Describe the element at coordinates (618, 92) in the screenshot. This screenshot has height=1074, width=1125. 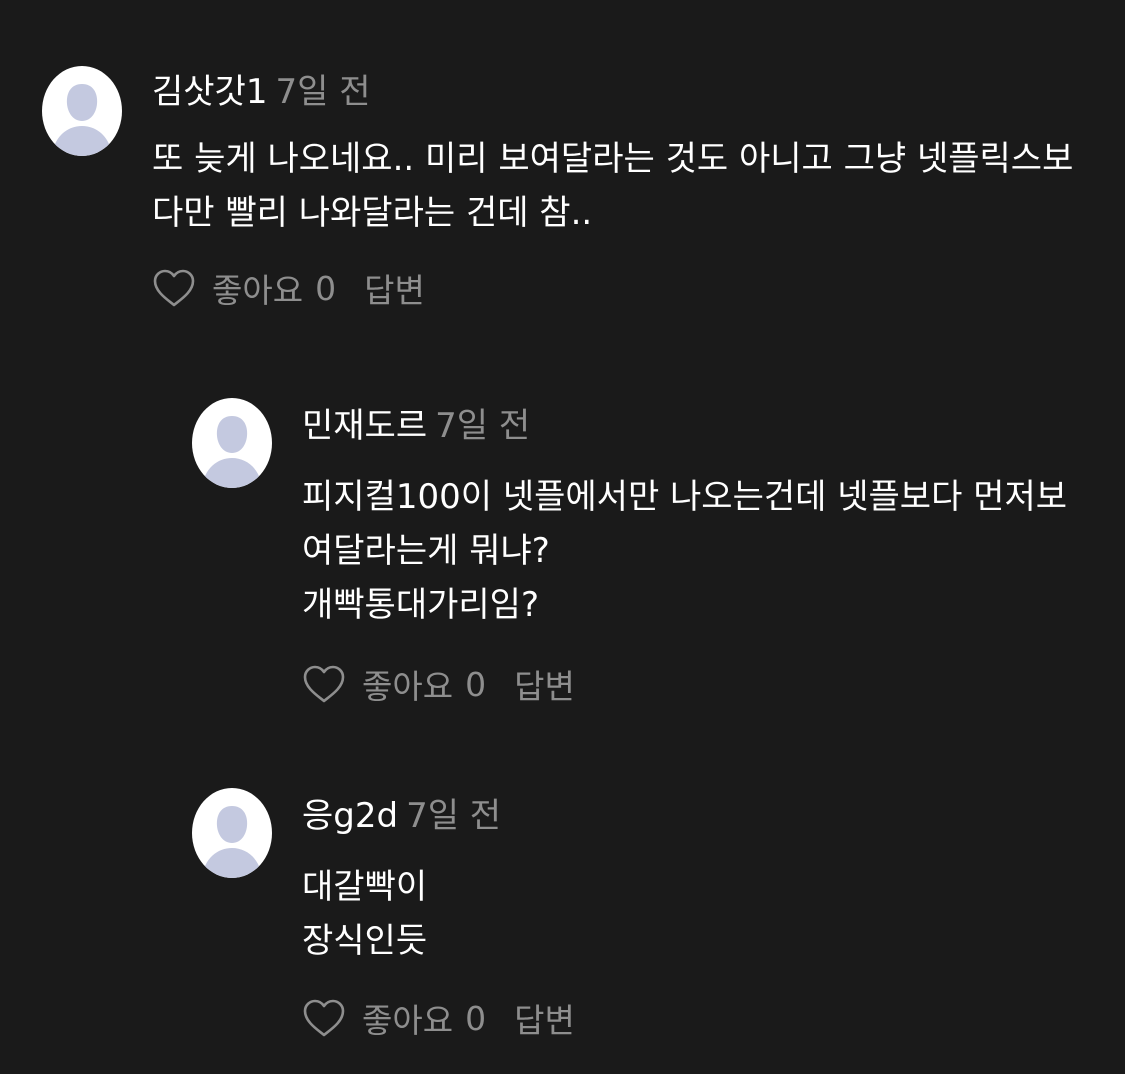
I see `comment-meta: 김삿갓1 7일 전` at that location.